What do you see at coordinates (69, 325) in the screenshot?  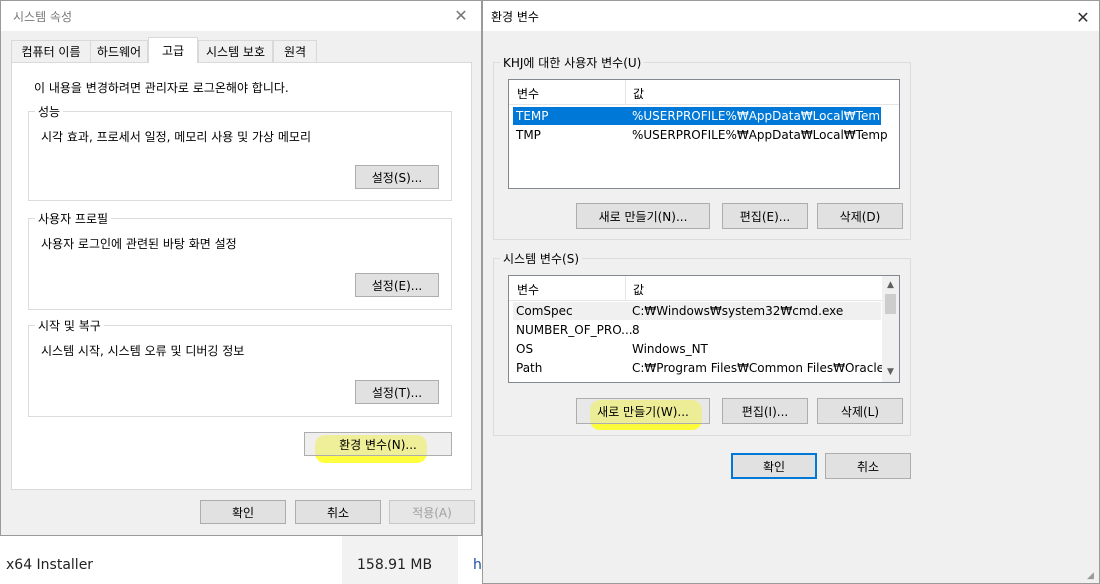 I see `startup-recovery-title: 시작 및 복구` at bounding box center [69, 325].